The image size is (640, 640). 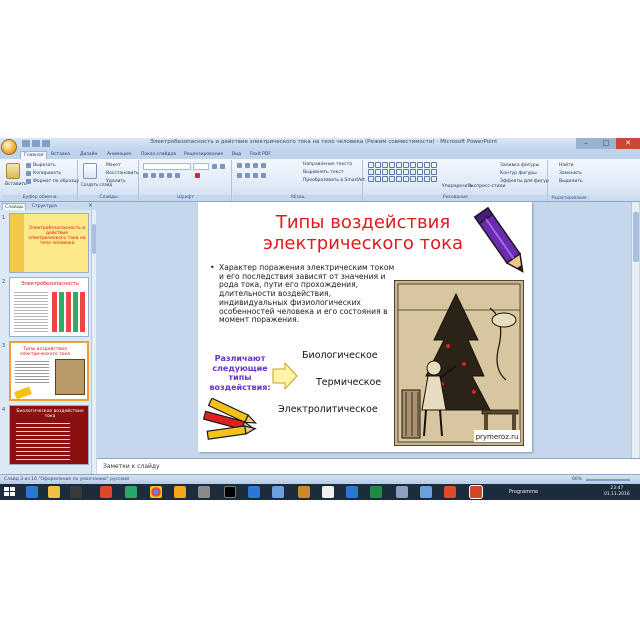 What do you see at coordinates (60, 155) in the screenshot?
I see `tab-insert: Вставка` at bounding box center [60, 155].